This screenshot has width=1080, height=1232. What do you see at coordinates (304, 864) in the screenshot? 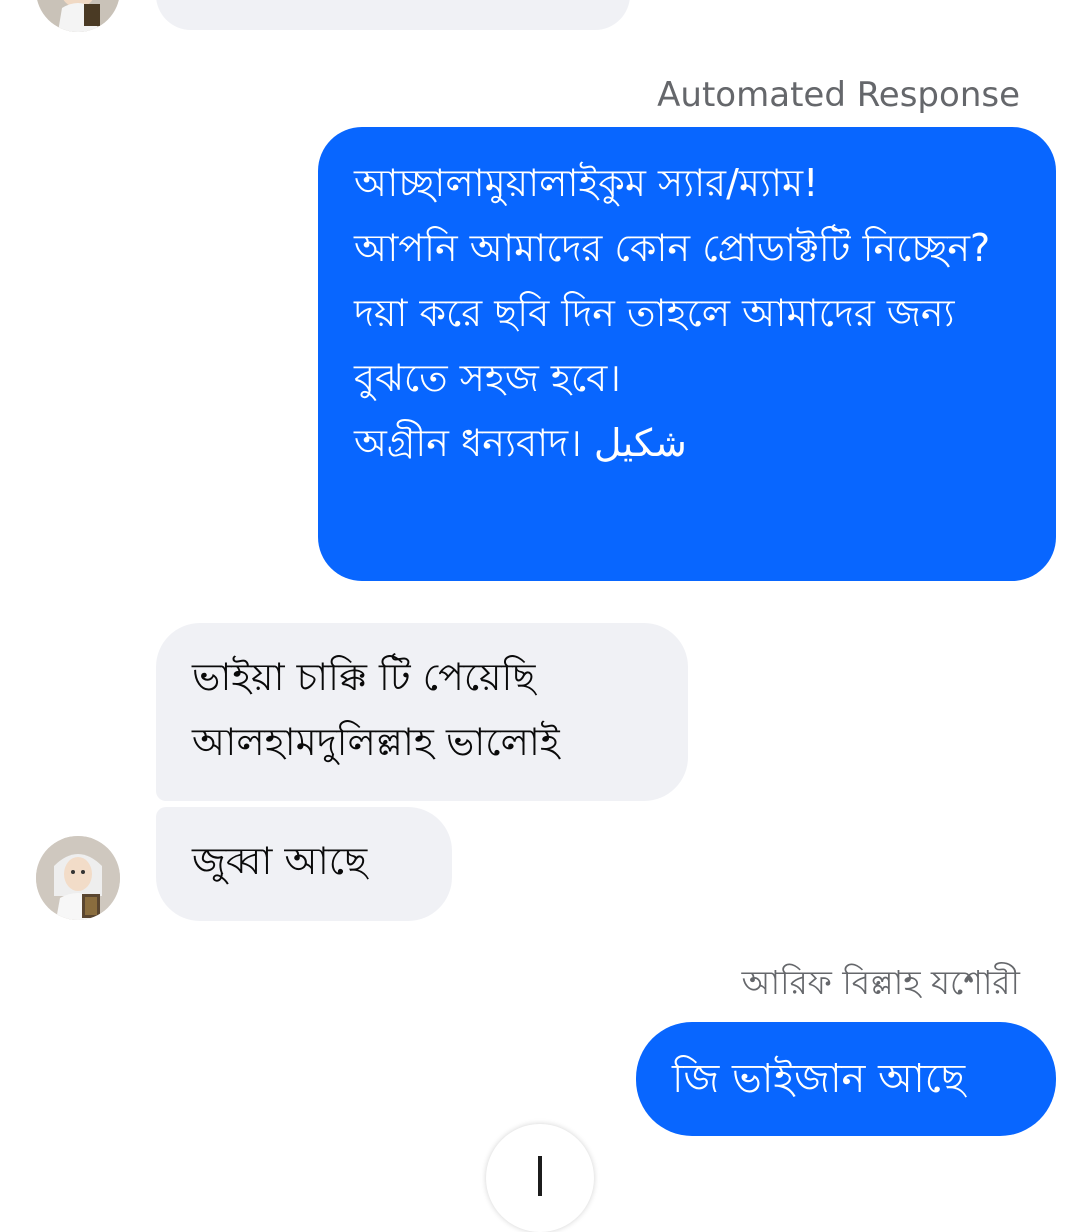
I see `message-bubble-incoming: জুব্বা আছে` at bounding box center [304, 864].